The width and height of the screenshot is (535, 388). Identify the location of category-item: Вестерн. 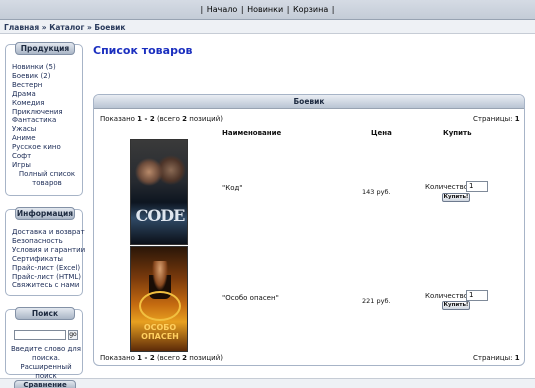
(47, 85).